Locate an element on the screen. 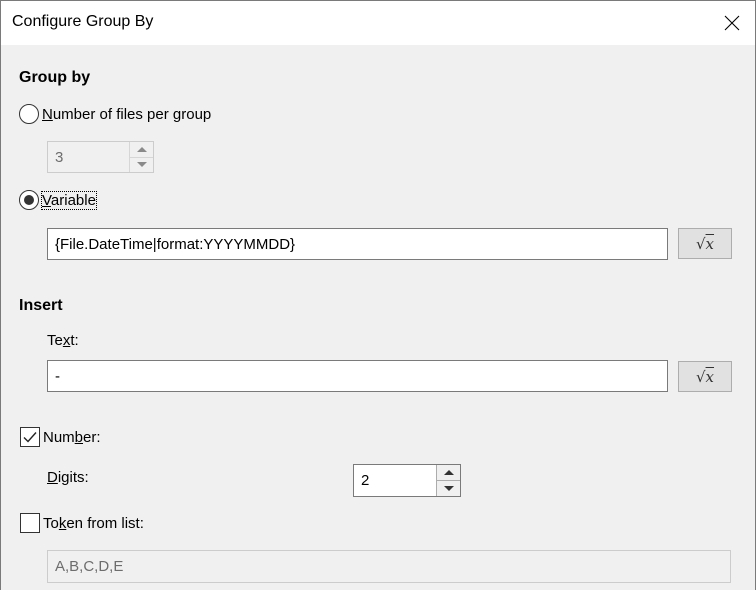 The image size is (756, 590). radio-selected-dot is located at coordinates (29, 200).